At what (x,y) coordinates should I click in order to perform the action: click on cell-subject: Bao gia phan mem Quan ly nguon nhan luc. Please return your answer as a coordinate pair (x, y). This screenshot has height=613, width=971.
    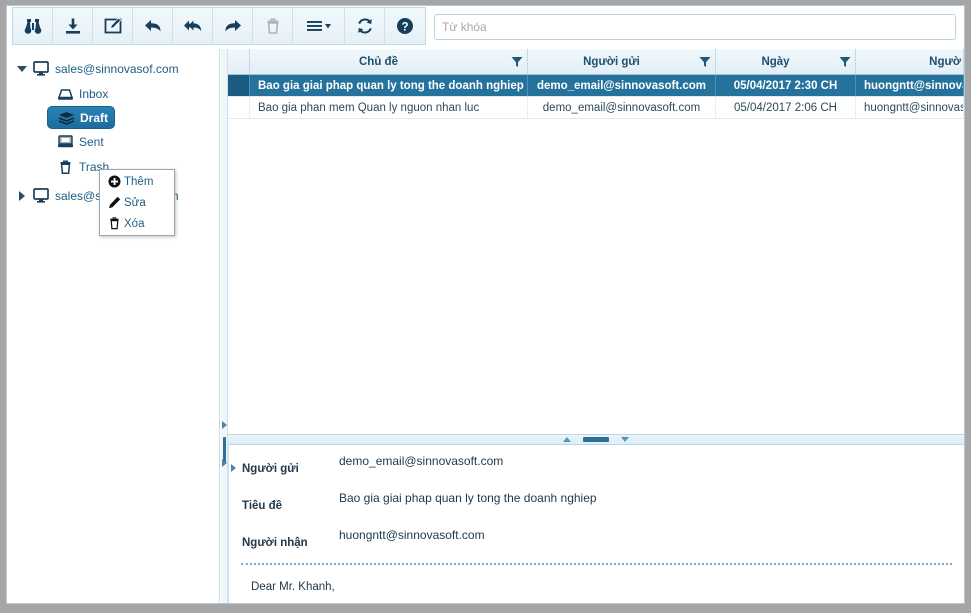
    Looking at the image, I should click on (389, 107).